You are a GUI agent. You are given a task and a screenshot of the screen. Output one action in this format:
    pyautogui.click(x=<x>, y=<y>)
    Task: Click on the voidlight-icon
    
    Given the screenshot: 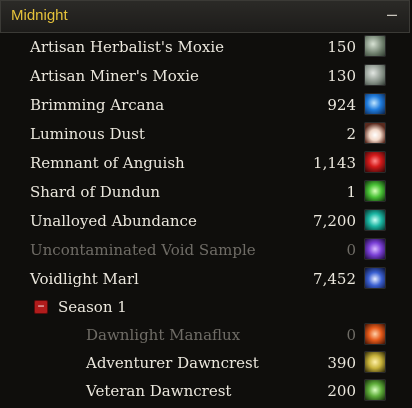 What is the action you would take?
    pyautogui.click(x=375, y=278)
    